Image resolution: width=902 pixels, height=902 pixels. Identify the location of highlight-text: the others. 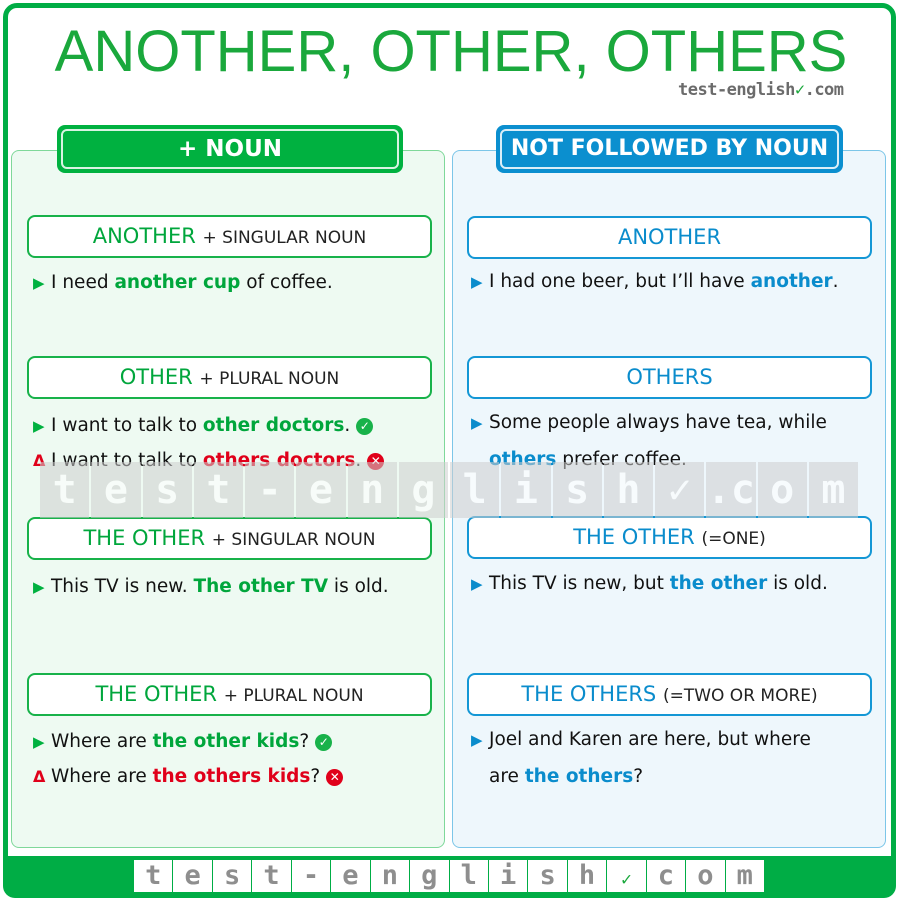
(579, 776).